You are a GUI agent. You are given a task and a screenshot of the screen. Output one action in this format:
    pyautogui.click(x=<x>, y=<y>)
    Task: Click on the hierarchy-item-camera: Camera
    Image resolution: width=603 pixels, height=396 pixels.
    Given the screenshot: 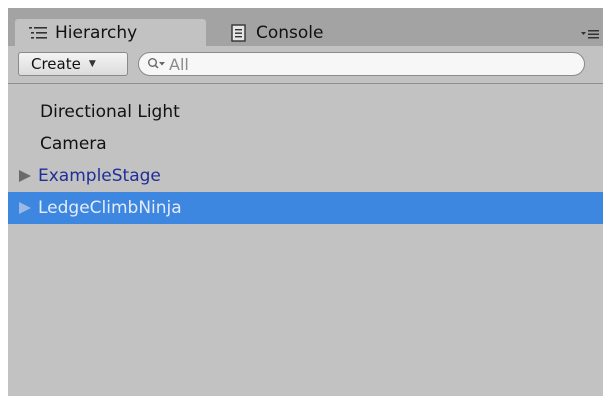 What is the action you would take?
    pyautogui.click(x=305, y=144)
    